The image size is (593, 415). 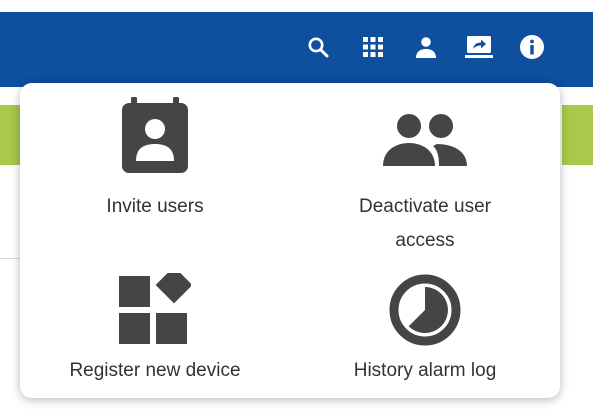 What do you see at coordinates (425, 142) in the screenshot?
I see `people-icon` at bounding box center [425, 142].